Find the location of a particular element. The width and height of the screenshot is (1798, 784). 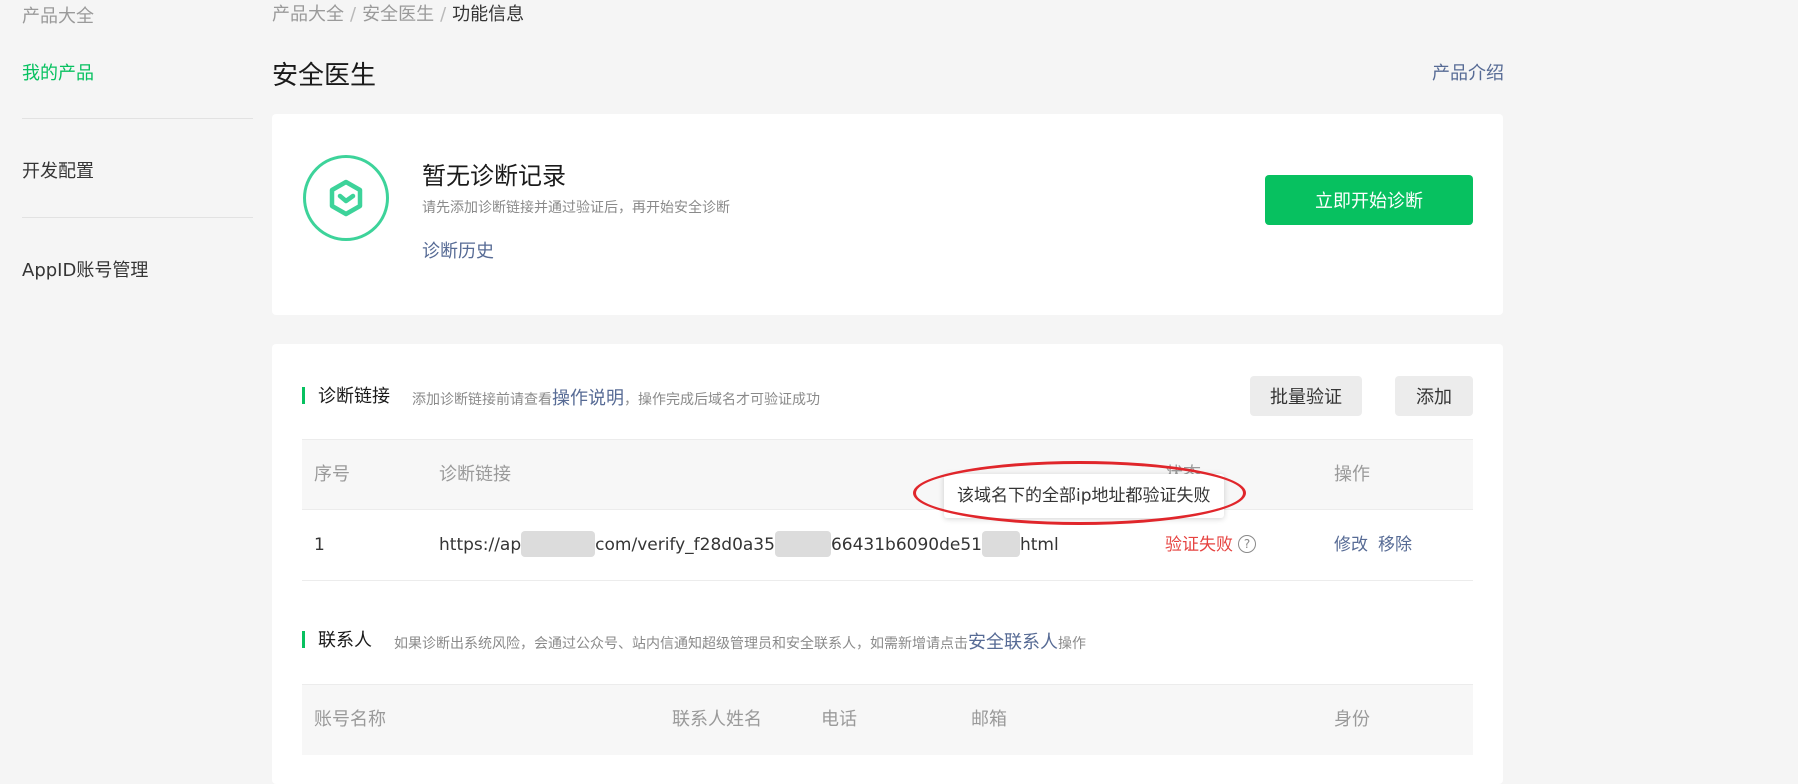

sidebar-item-dev-config: 开发配置 is located at coordinates (58, 170).